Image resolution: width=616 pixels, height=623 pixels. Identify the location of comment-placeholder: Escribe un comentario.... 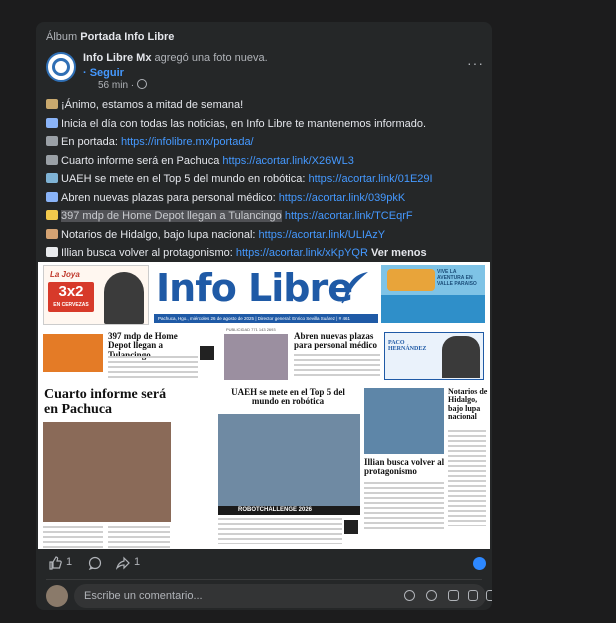
(143, 596).